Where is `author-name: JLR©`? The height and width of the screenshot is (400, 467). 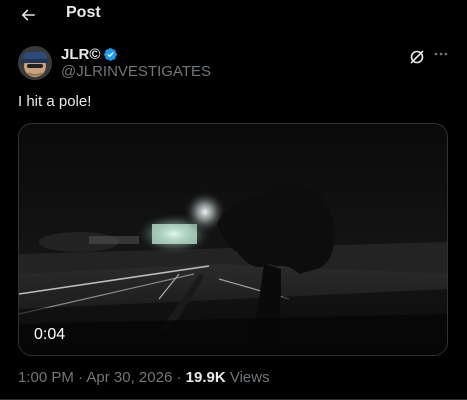
author-name: JLR© is located at coordinates (80, 54).